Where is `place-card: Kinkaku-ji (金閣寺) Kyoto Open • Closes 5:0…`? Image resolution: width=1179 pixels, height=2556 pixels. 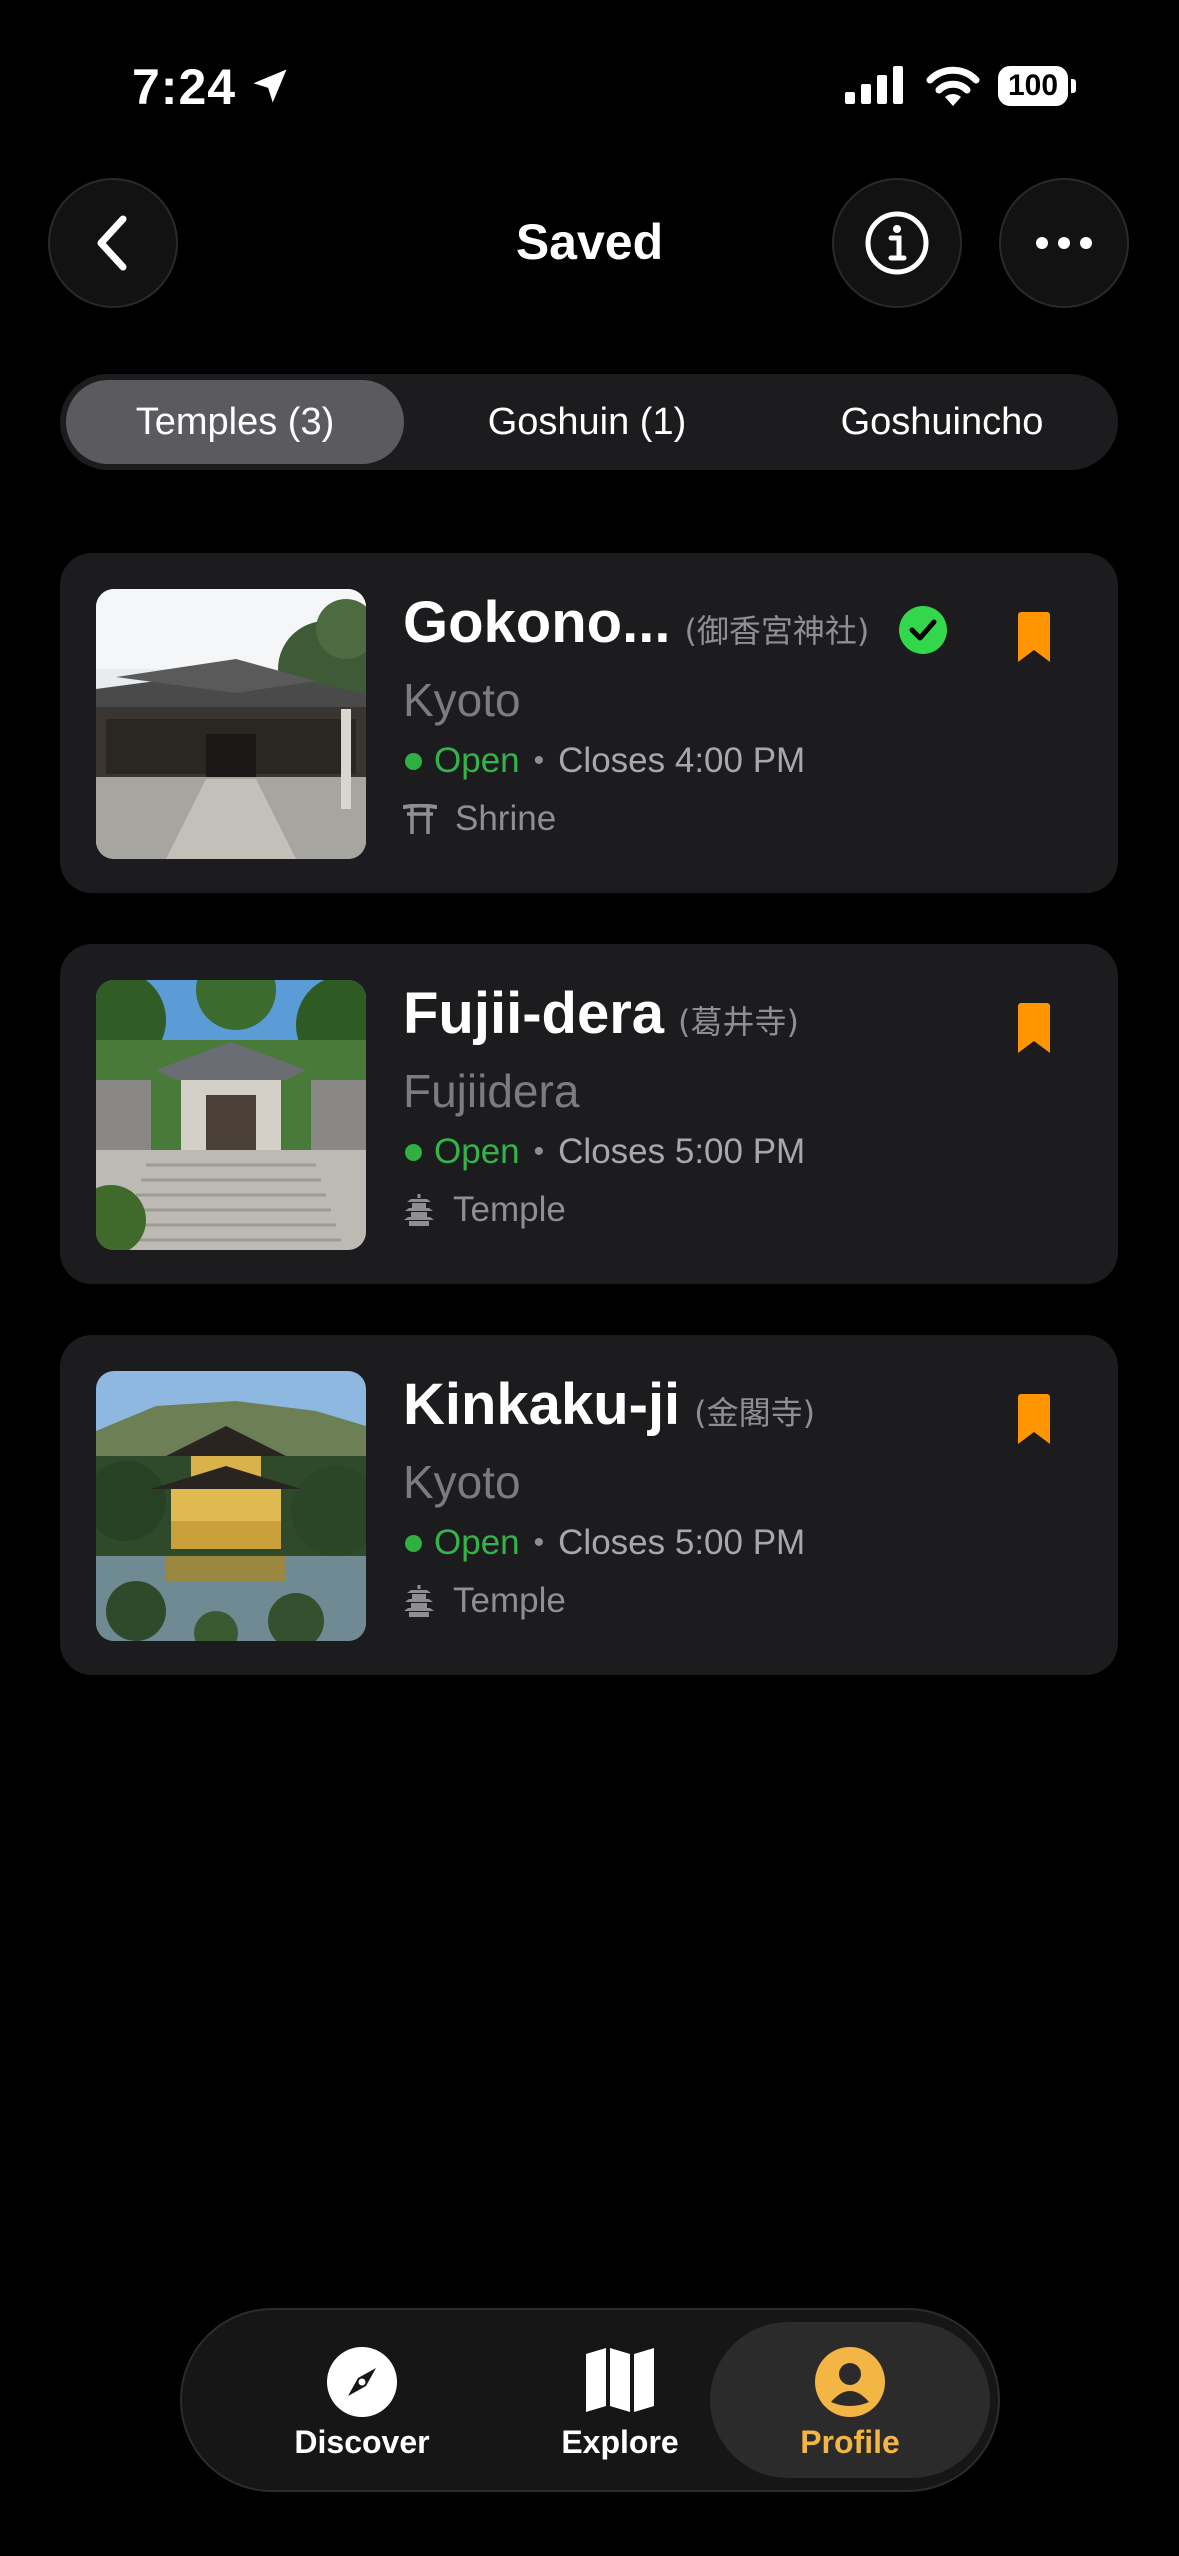 place-card: Kinkaku-ji (金閣寺) Kyoto Open • Closes 5:0… is located at coordinates (589, 1505).